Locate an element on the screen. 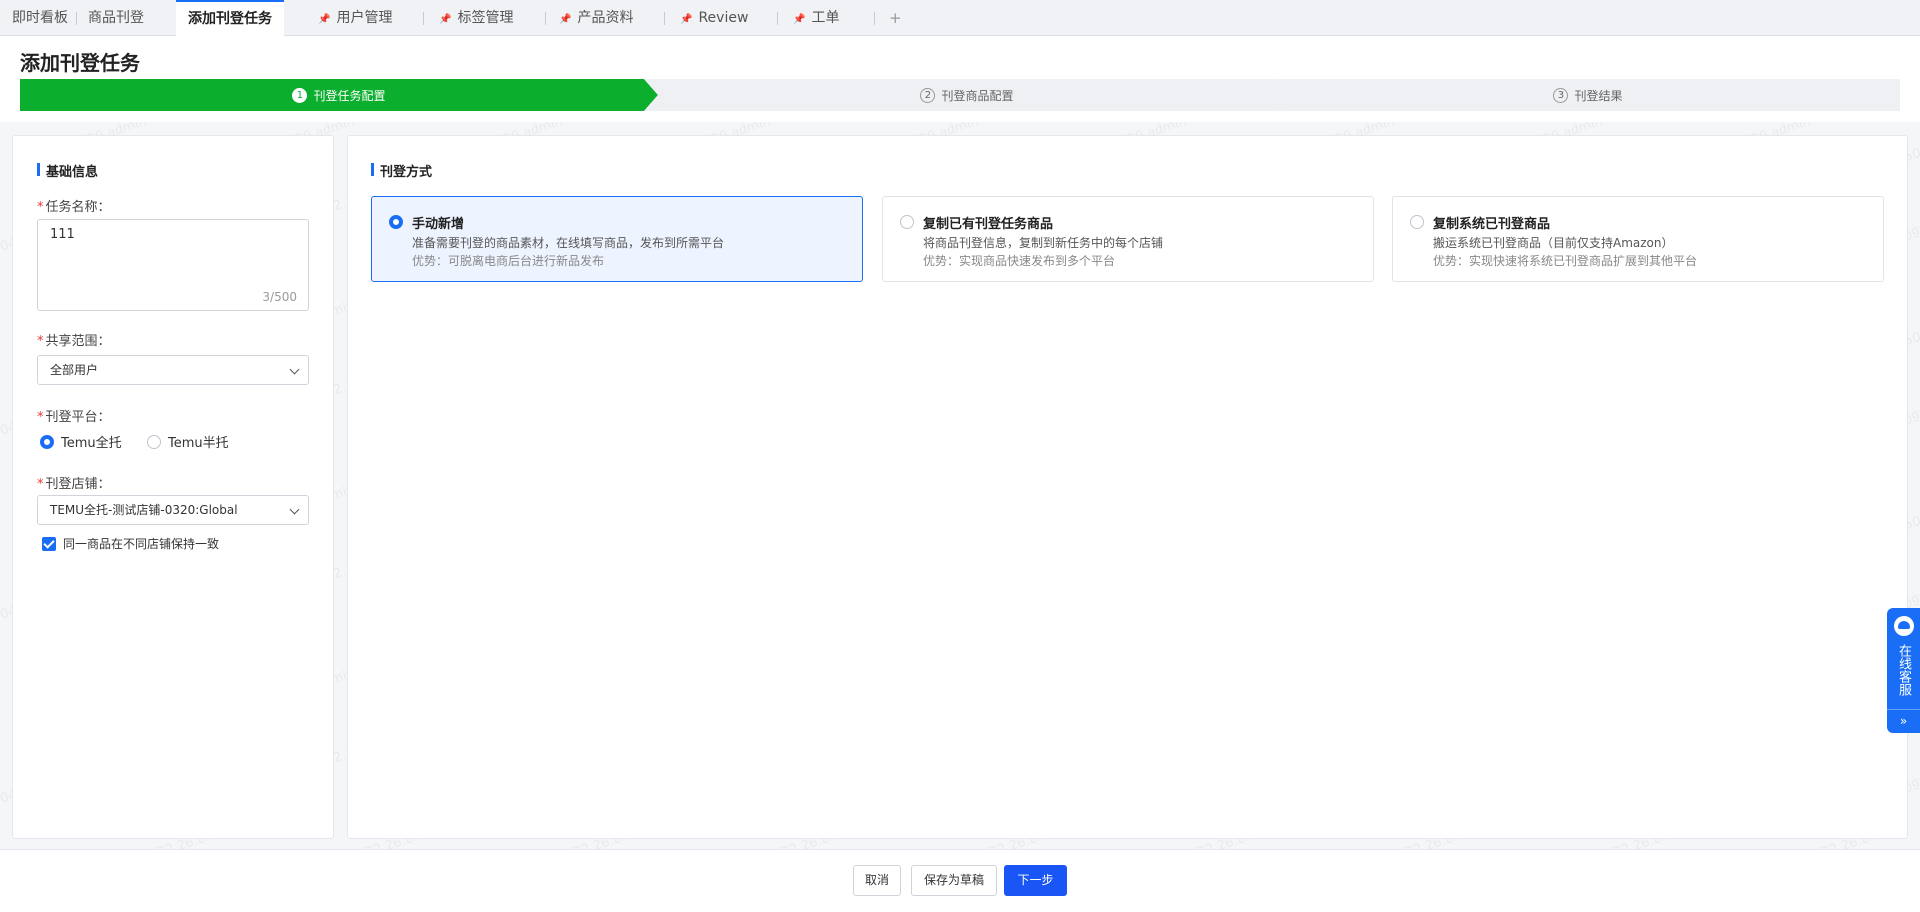 This screenshot has width=1920, height=912. step-task-config: 1 刊登任务配置 is located at coordinates (339, 95).